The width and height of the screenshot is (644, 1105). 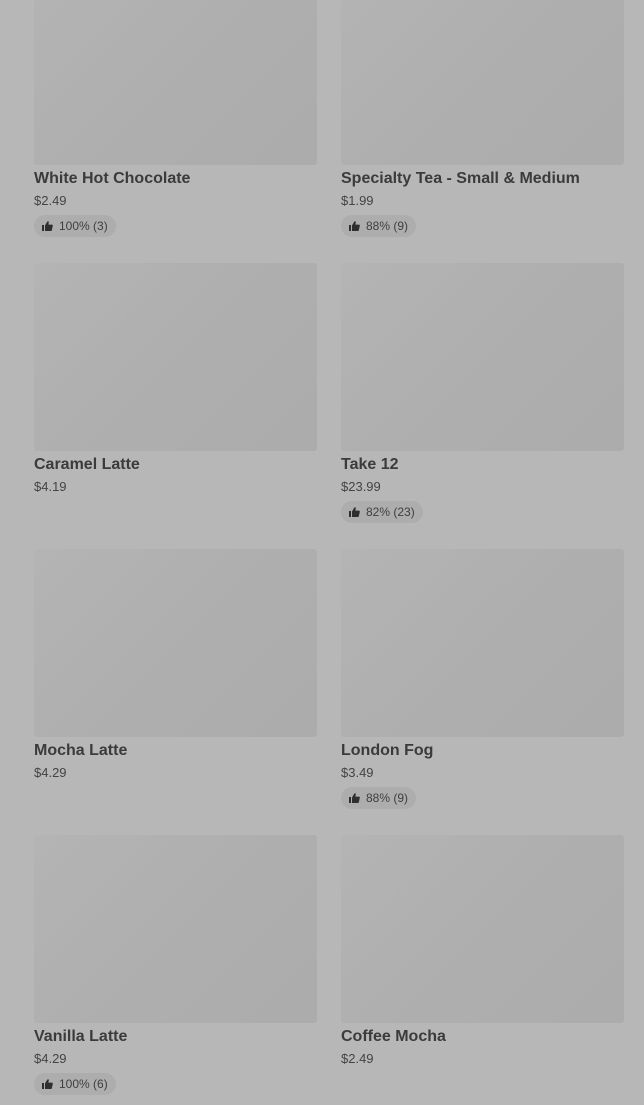 What do you see at coordinates (175, 179) in the screenshot?
I see `menu-item-name: White Hot Chocolate` at bounding box center [175, 179].